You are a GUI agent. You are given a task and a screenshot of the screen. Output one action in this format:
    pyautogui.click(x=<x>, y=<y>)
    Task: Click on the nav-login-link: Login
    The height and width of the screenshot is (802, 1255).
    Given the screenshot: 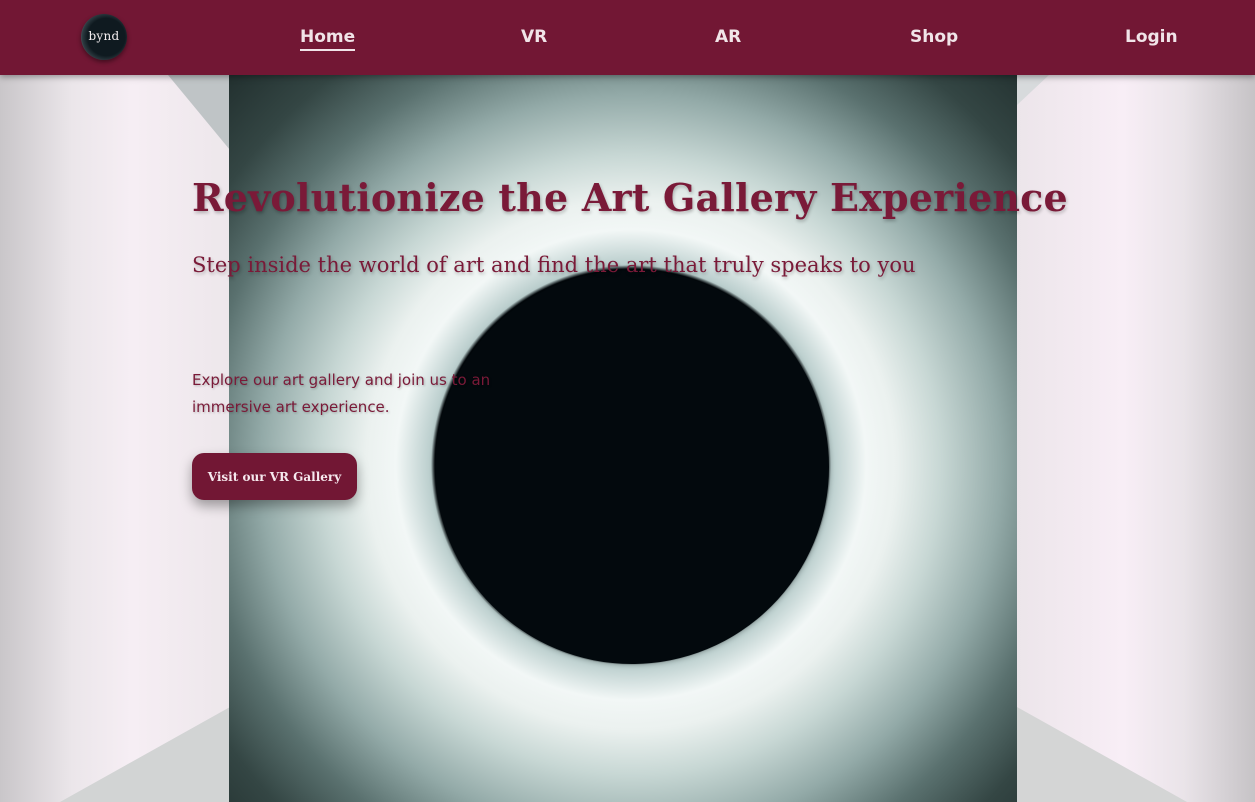 What is the action you would take?
    pyautogui.click(x=1151, y=37)
    